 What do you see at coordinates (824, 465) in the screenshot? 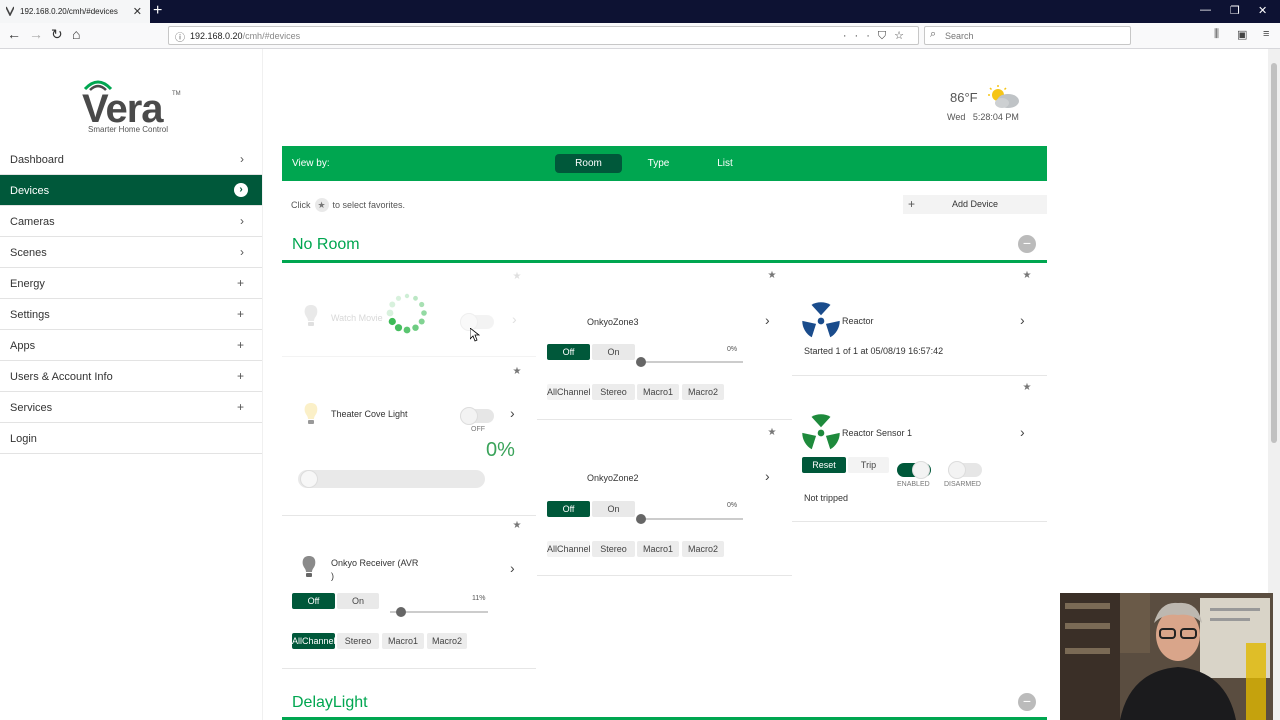
I see `reset-button: Reset` at bounding box center [824, 465].